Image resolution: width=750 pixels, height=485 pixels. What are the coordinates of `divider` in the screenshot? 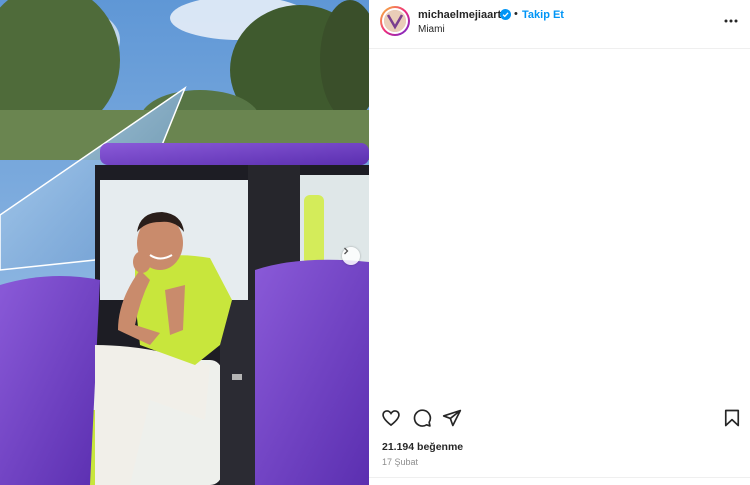 It's located at (559, 477).